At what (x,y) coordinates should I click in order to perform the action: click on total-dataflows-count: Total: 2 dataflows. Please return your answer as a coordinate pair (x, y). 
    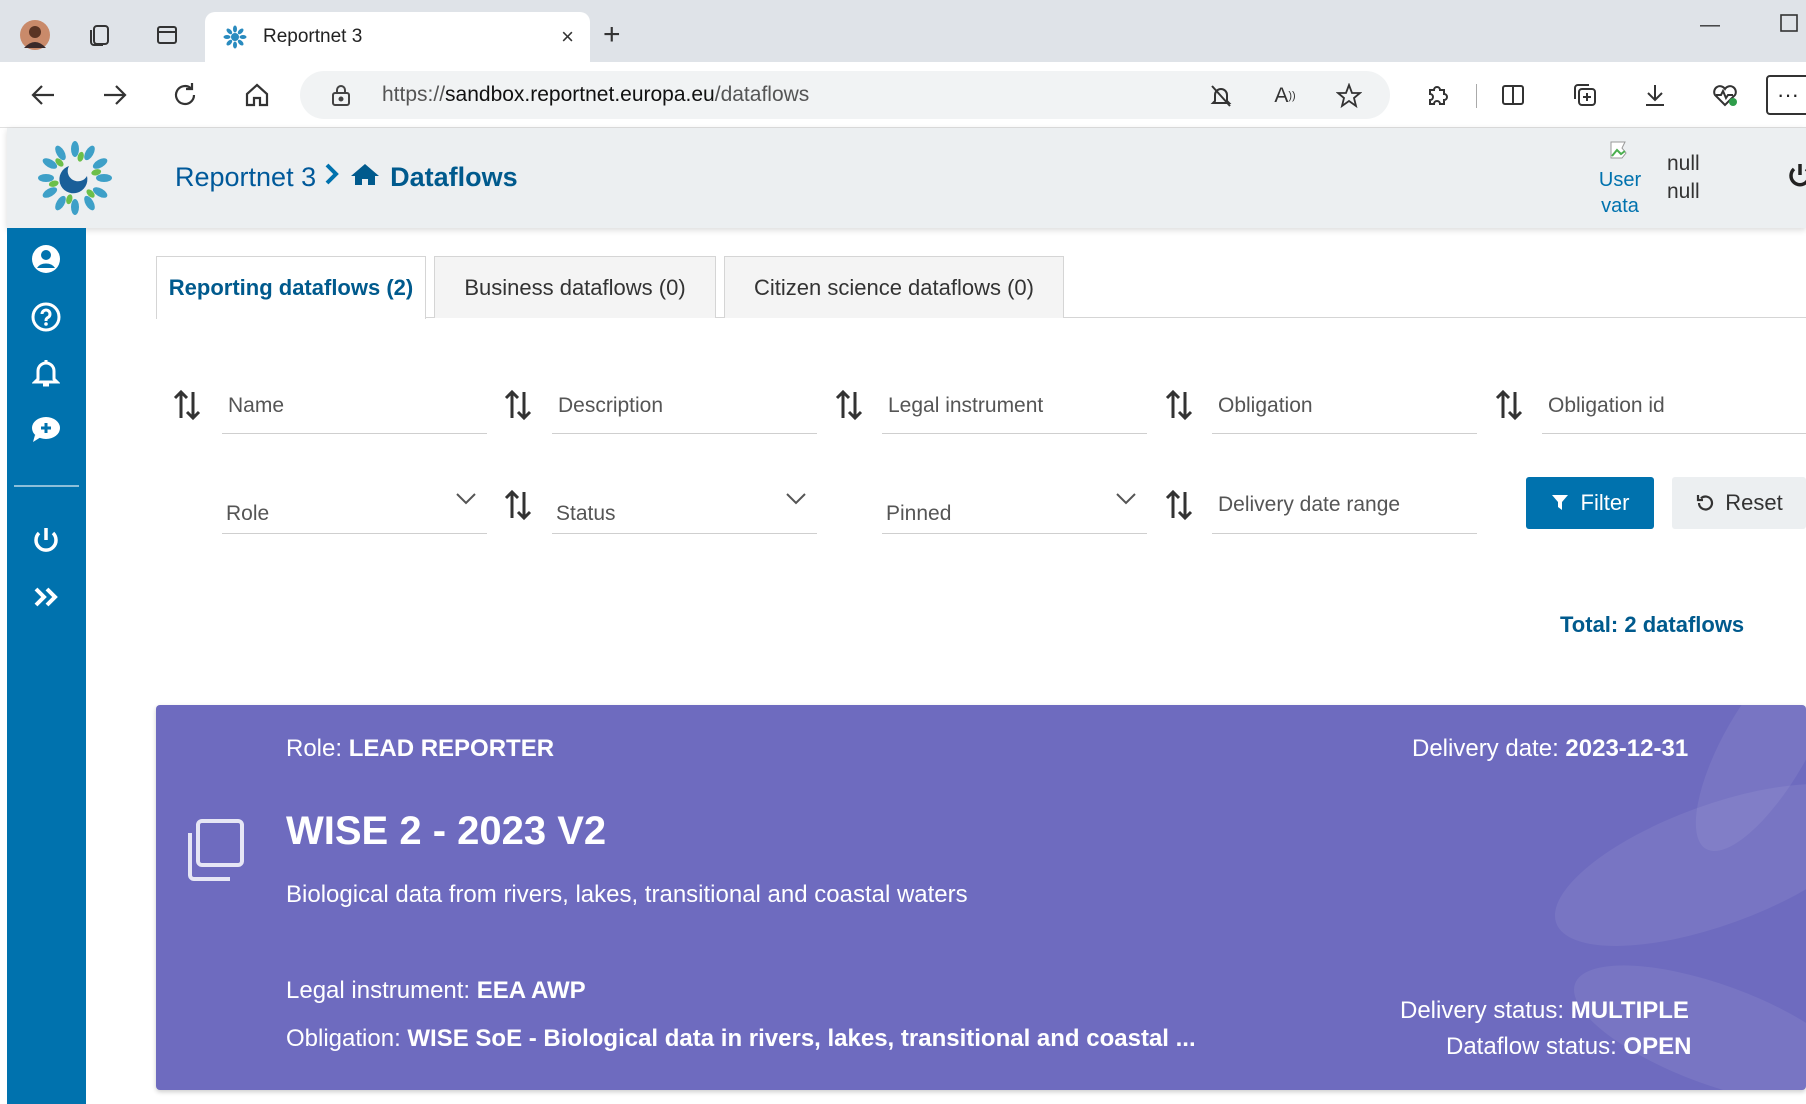
    Looking at the image, I should click on (1652, 624).